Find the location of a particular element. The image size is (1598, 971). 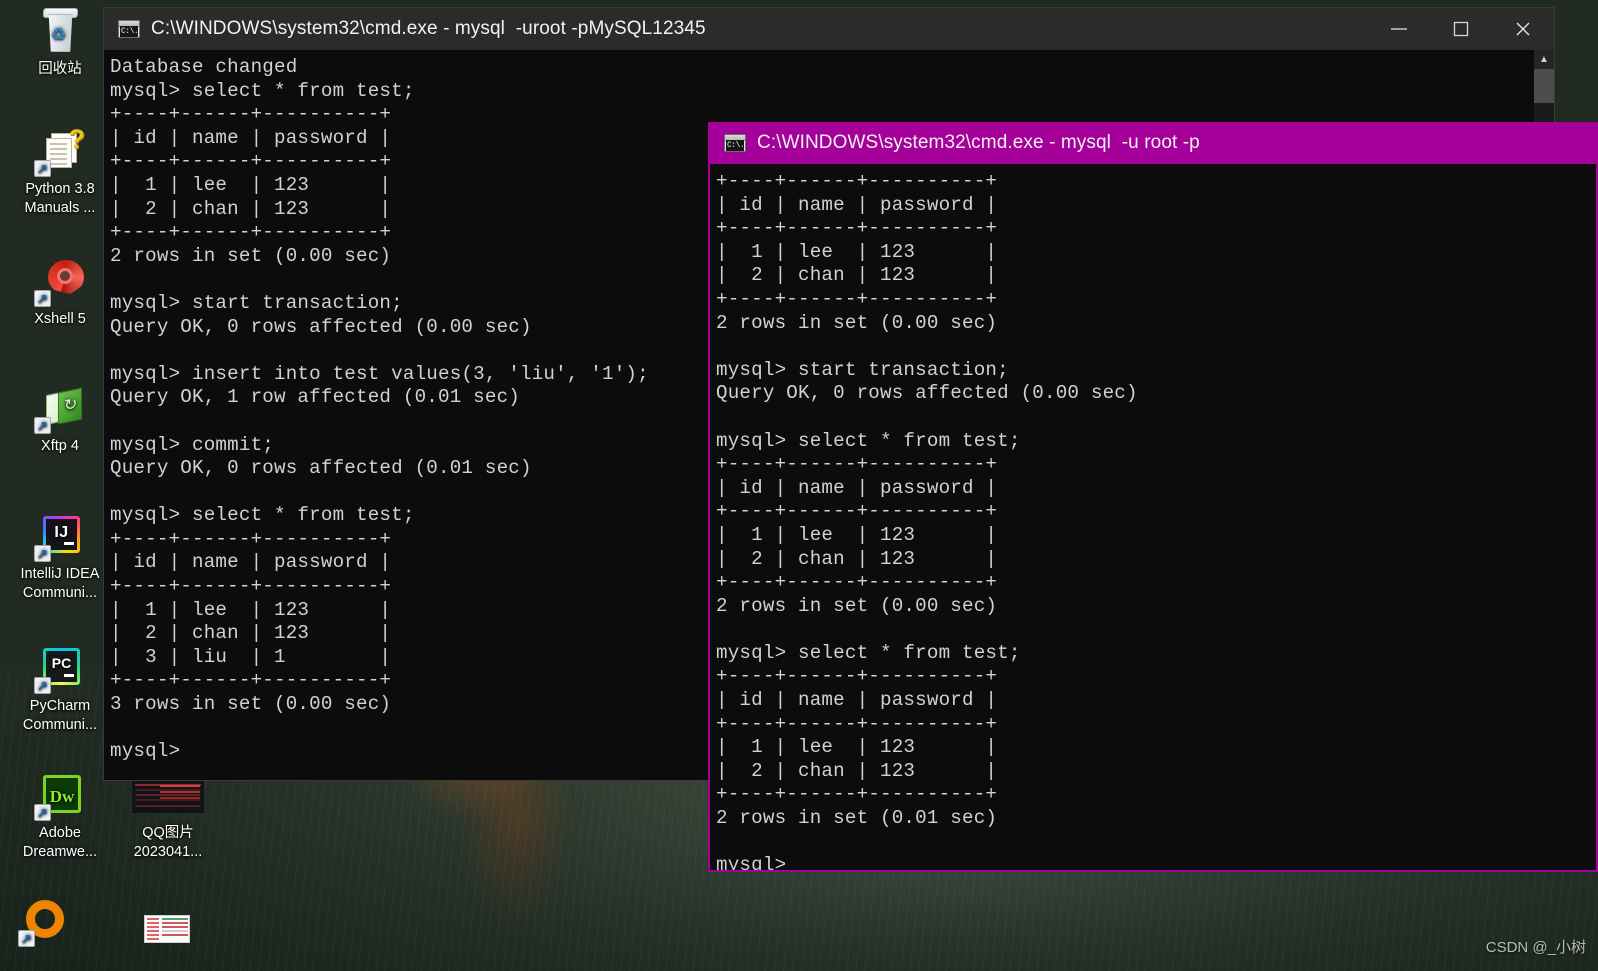

desktop-icon-document-thumbnail is located at coordinates (166, 931).